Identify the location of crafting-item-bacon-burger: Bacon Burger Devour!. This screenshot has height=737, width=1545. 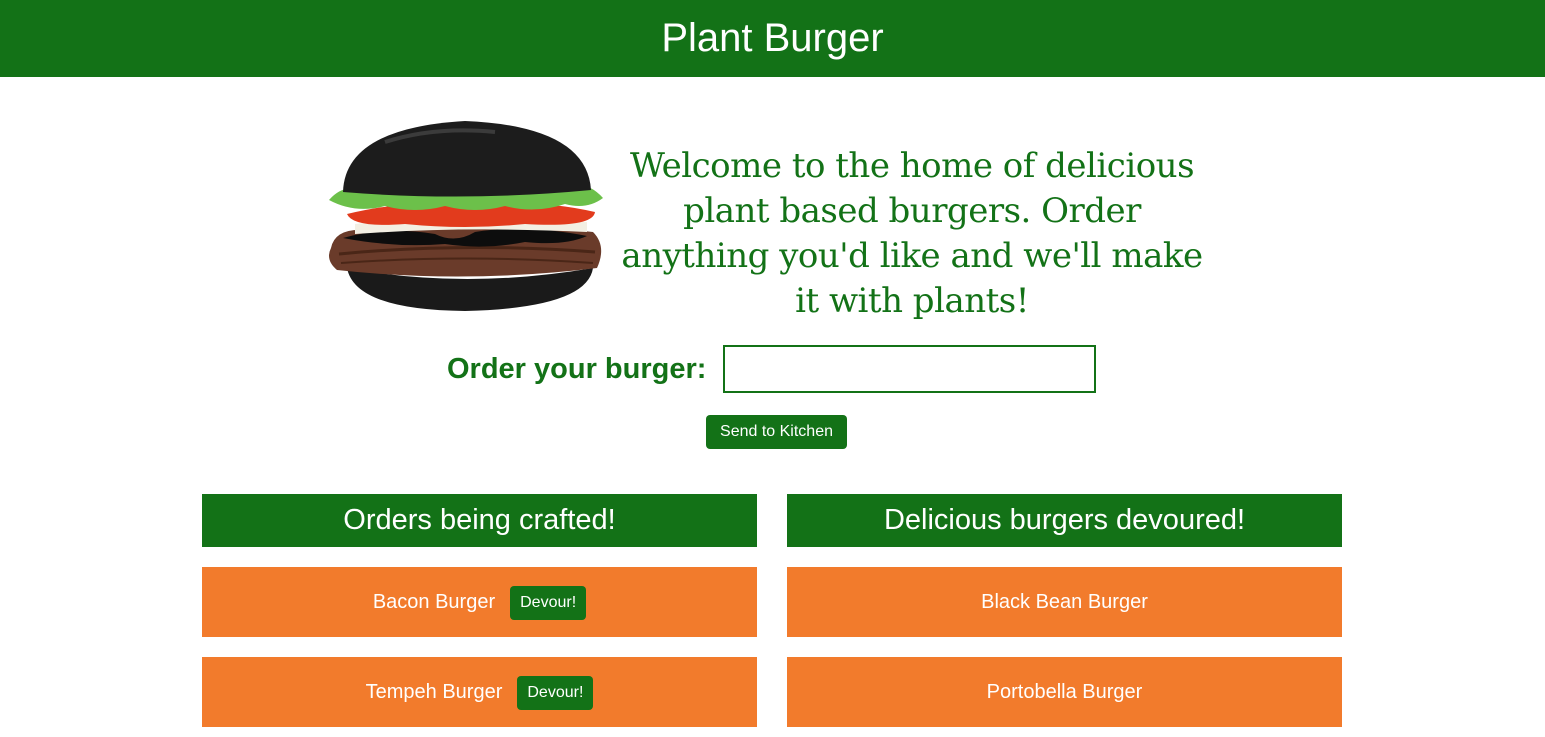
(479, 602).